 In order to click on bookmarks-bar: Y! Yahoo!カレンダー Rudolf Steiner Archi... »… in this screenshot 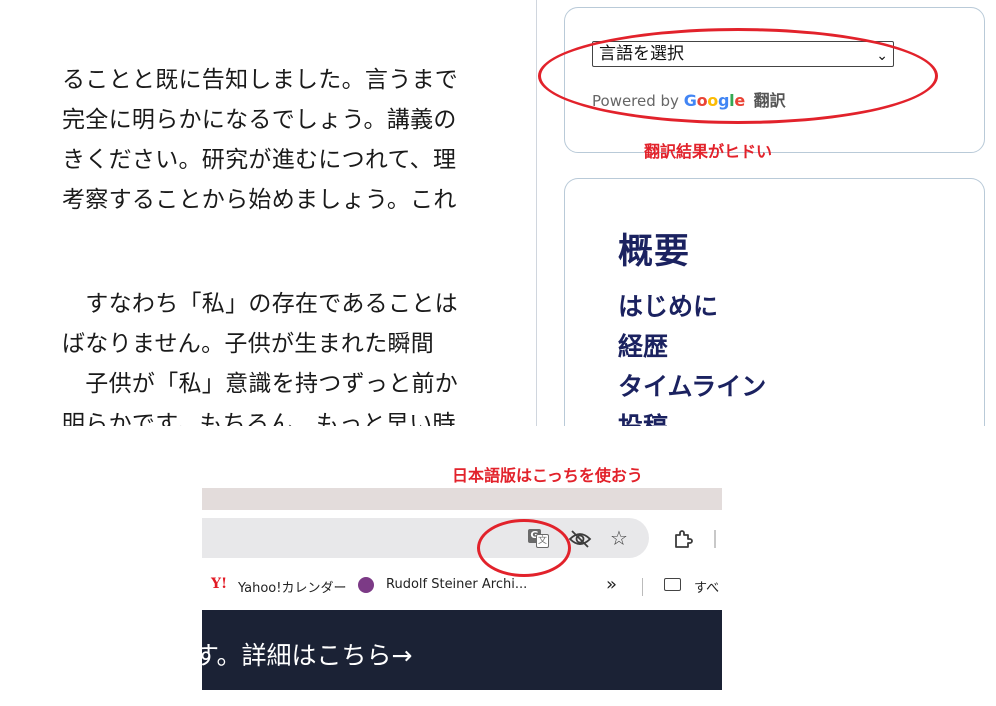, I will do `click(462, 586)`.